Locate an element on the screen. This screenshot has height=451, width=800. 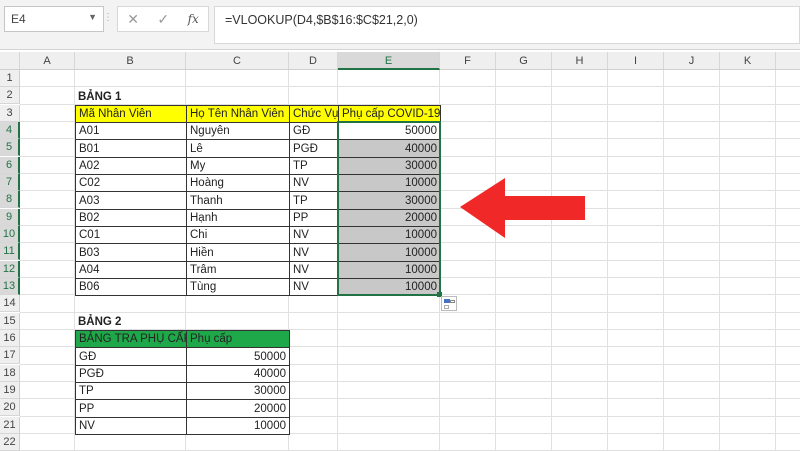
row-header-4: 4 is located at coordinates (10, 130).